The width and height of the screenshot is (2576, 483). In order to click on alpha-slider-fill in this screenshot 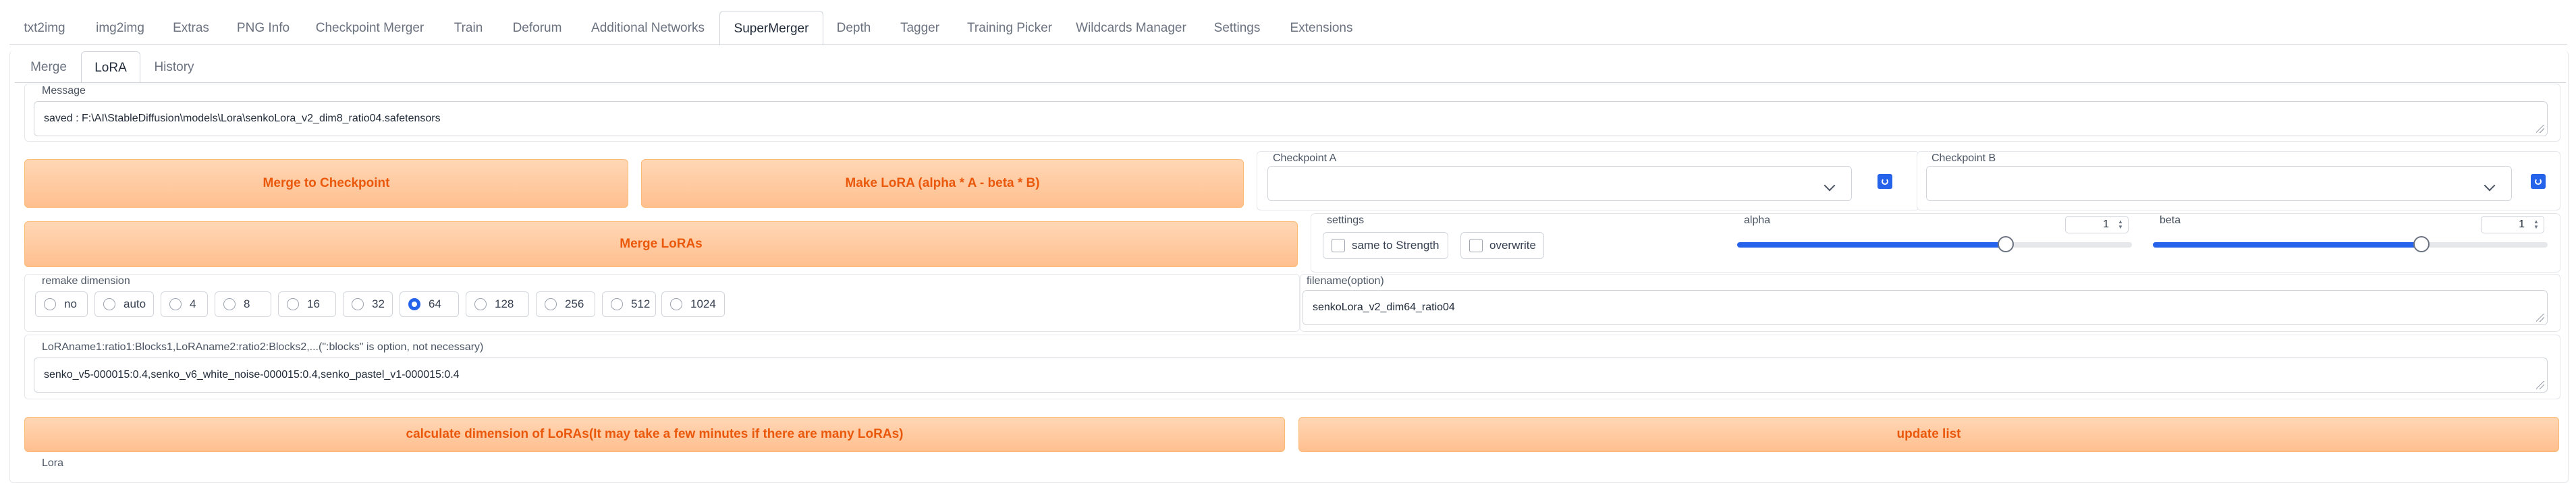, I will do `click(1871, 245)`.